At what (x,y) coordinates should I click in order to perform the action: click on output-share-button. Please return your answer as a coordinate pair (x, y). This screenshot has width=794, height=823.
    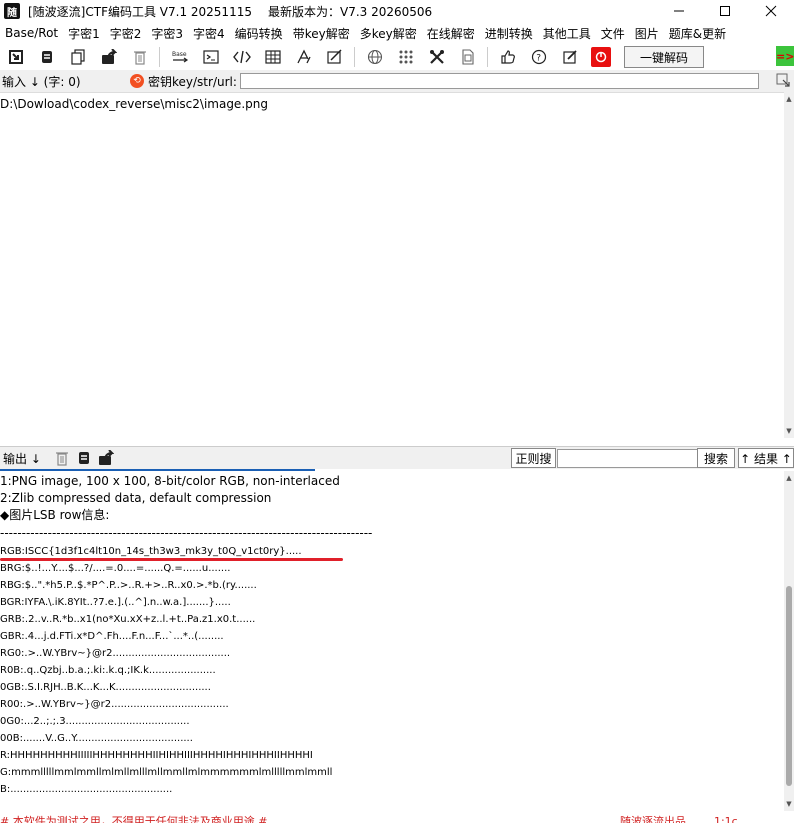
    Looking at the image, I should click on (106, 458).